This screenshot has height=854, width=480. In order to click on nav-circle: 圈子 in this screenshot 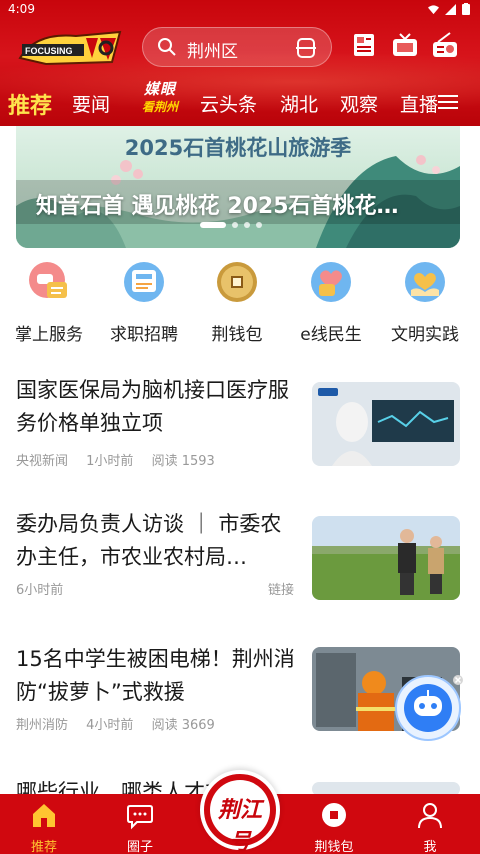, I will do `click(140, 827)`.